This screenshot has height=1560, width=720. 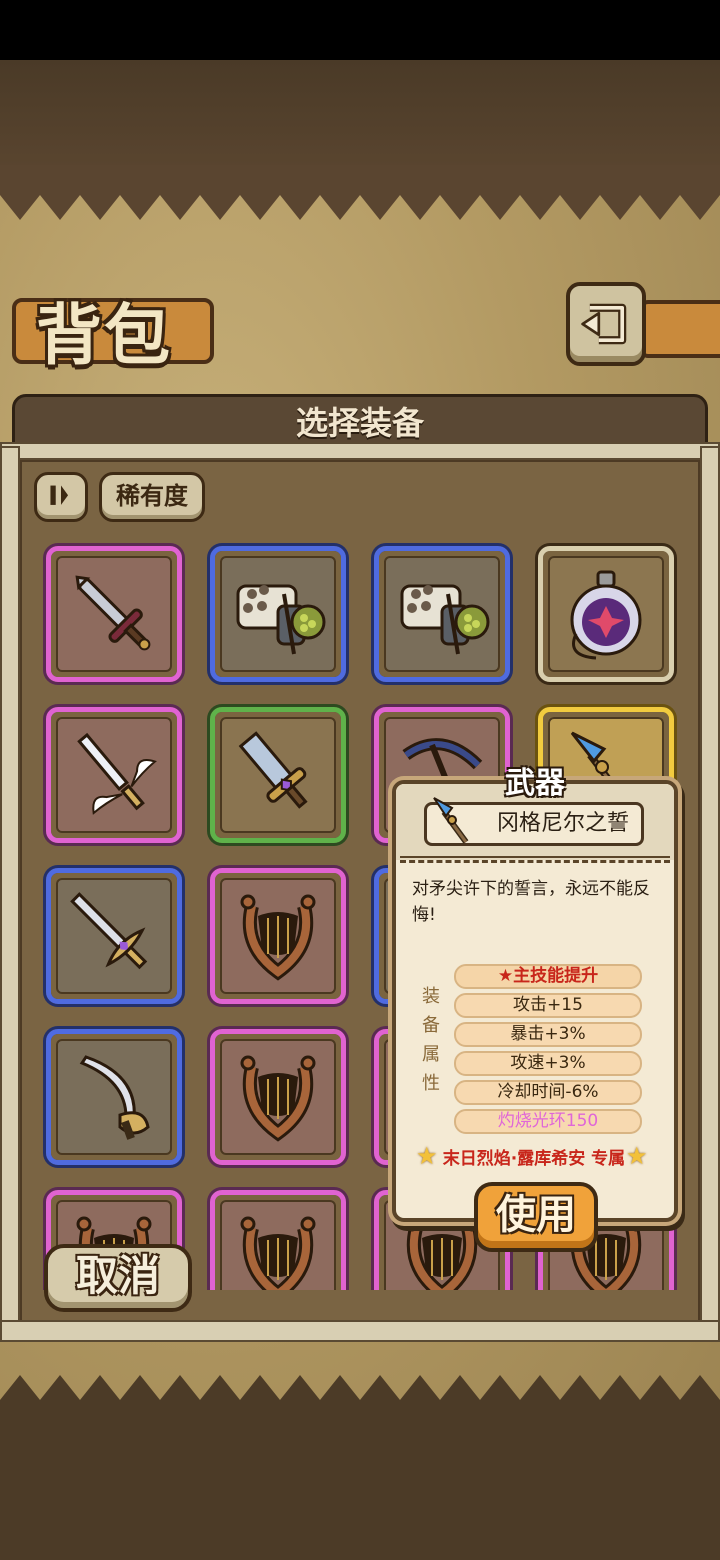 I want to click on stats-side-label: 装 备 属 性, so click(x=431, y=1040).